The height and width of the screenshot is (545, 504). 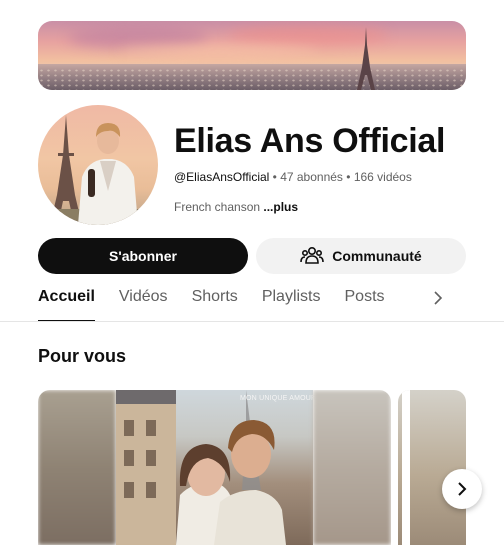 I want to click on thumbnail-blur-right, so click(x=352, y=467).